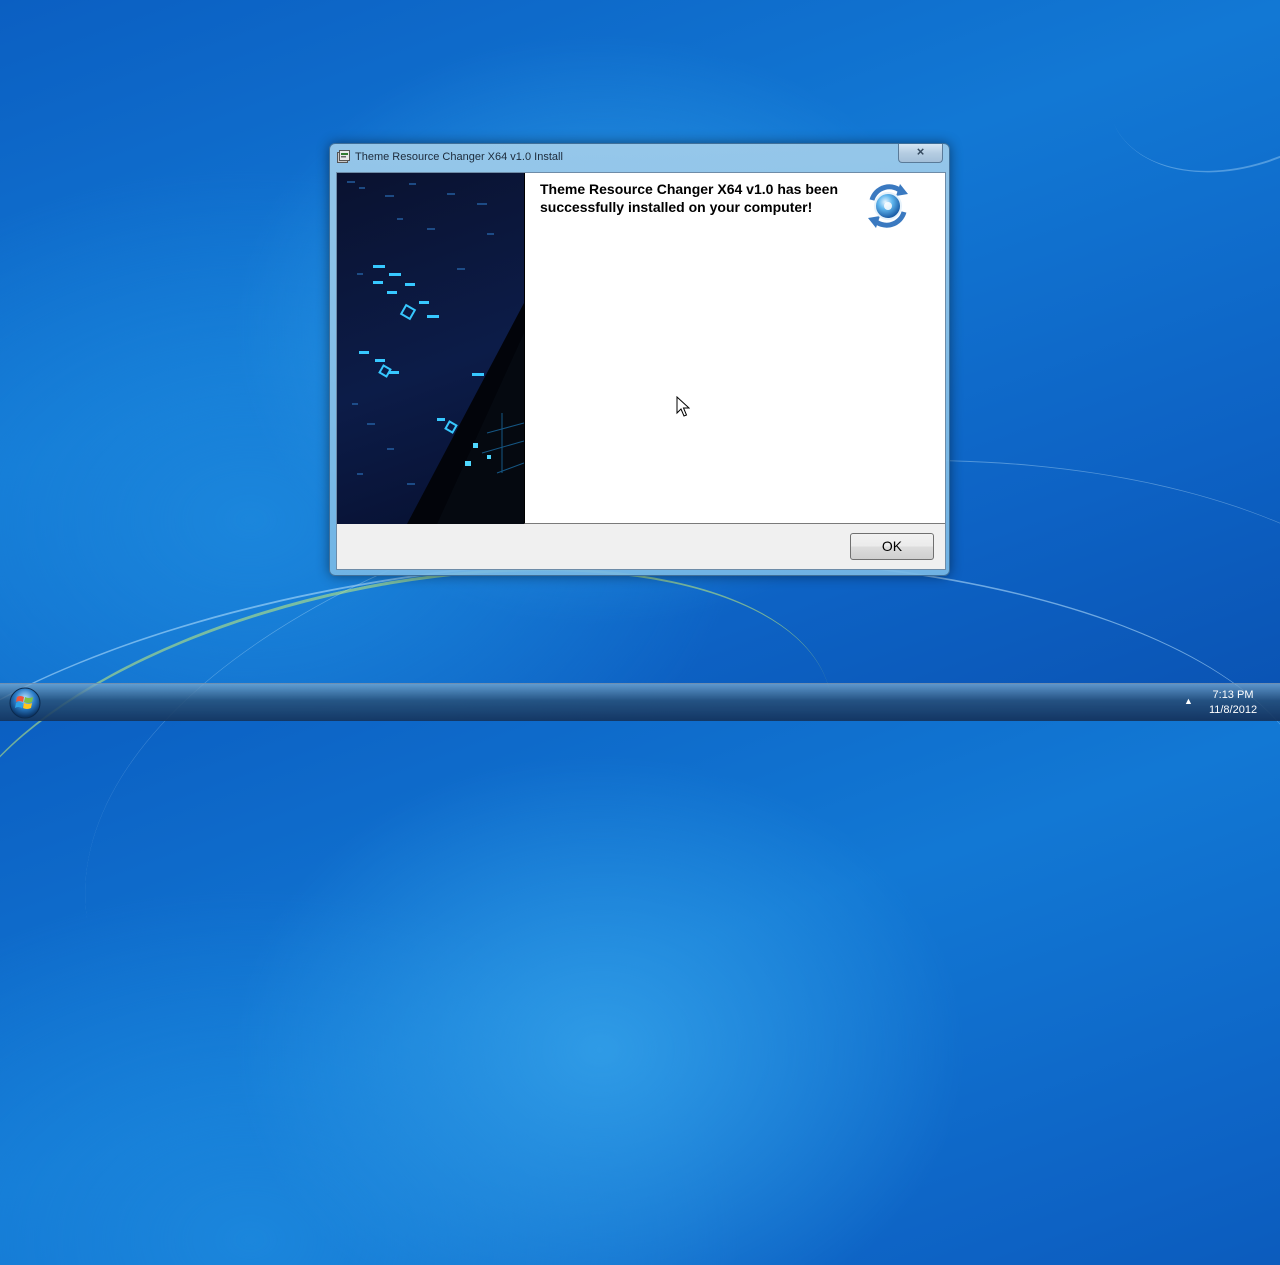 This screenshot has width=1280, height=1265. I want to click on close-button: ×, so click(920, 153).